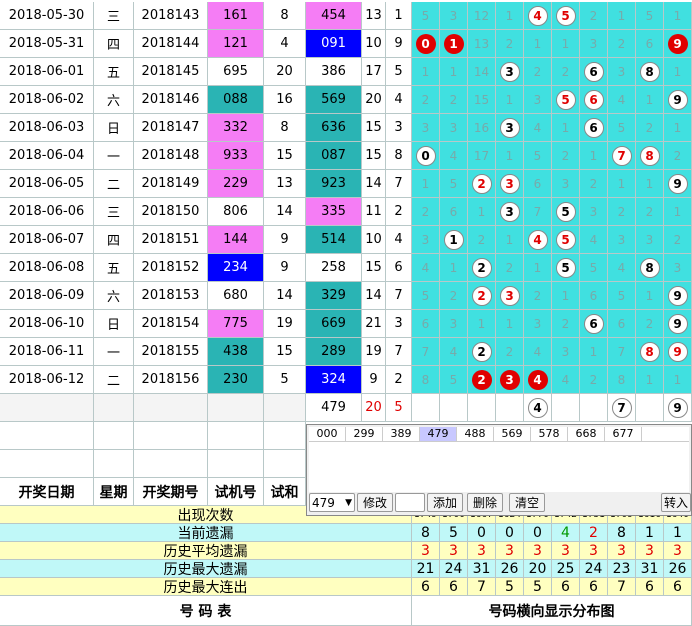 The height and width of the screenshot is (626, 692). I want to click on import-button: 转入, so click(676, 502).